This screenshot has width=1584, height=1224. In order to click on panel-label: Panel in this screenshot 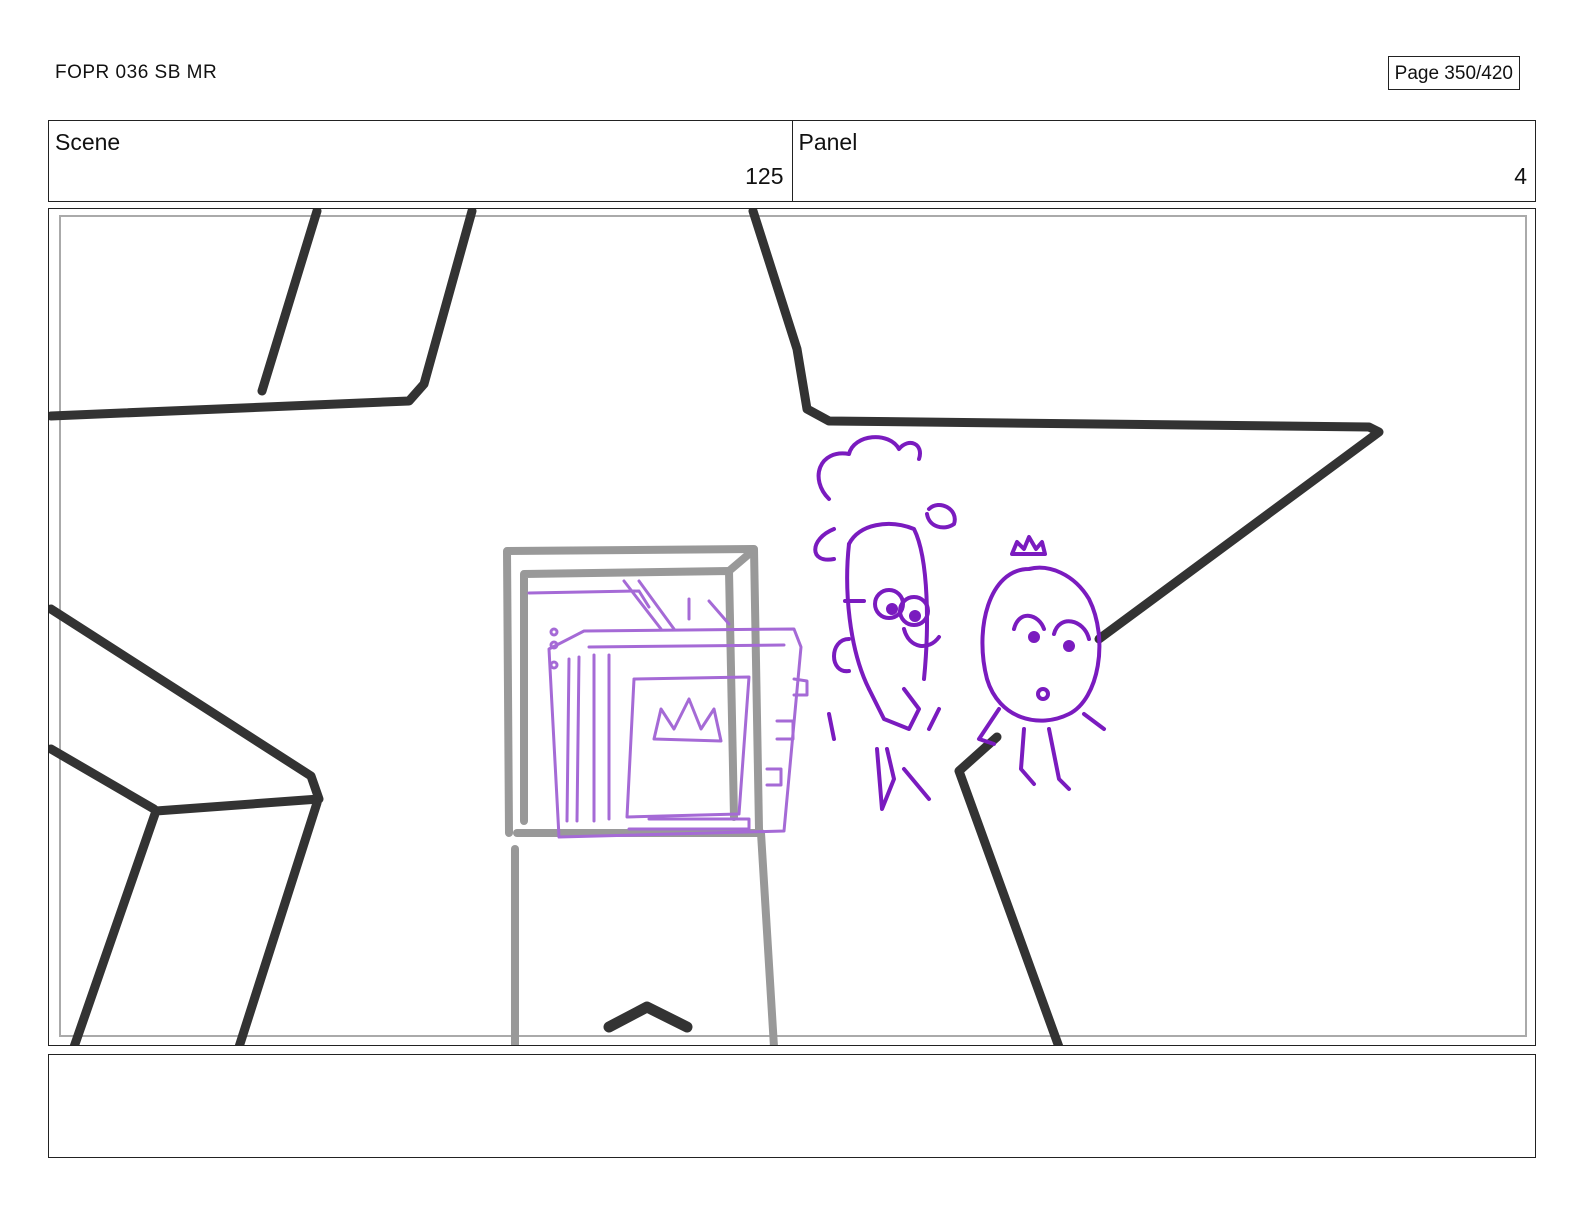, I will do `click(828, 142)`.